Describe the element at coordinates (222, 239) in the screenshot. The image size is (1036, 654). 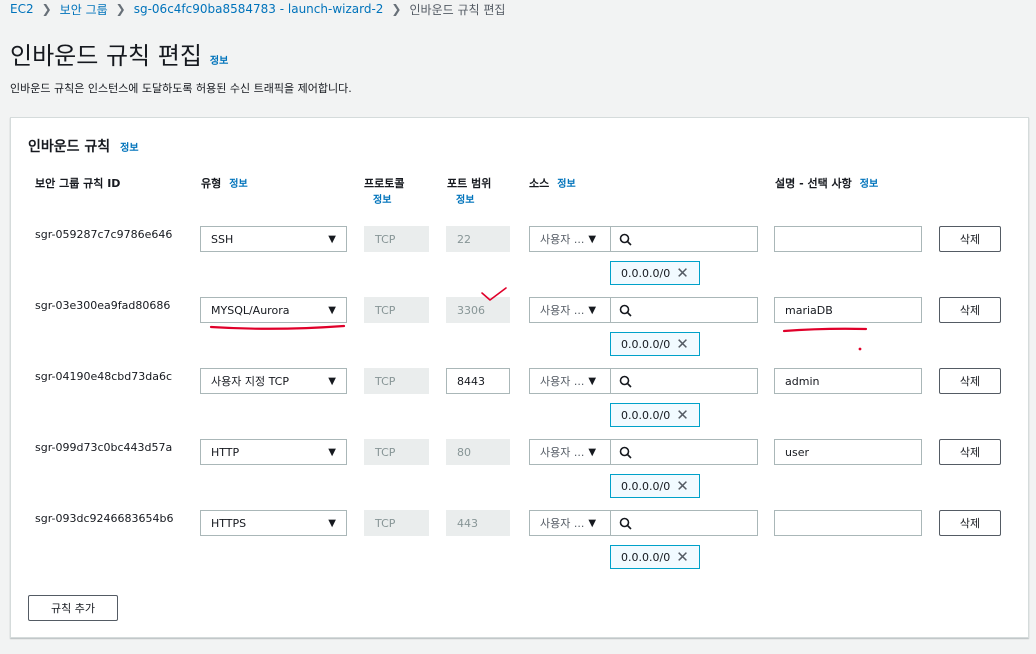
I see `type-select-value: SSH` at that location.